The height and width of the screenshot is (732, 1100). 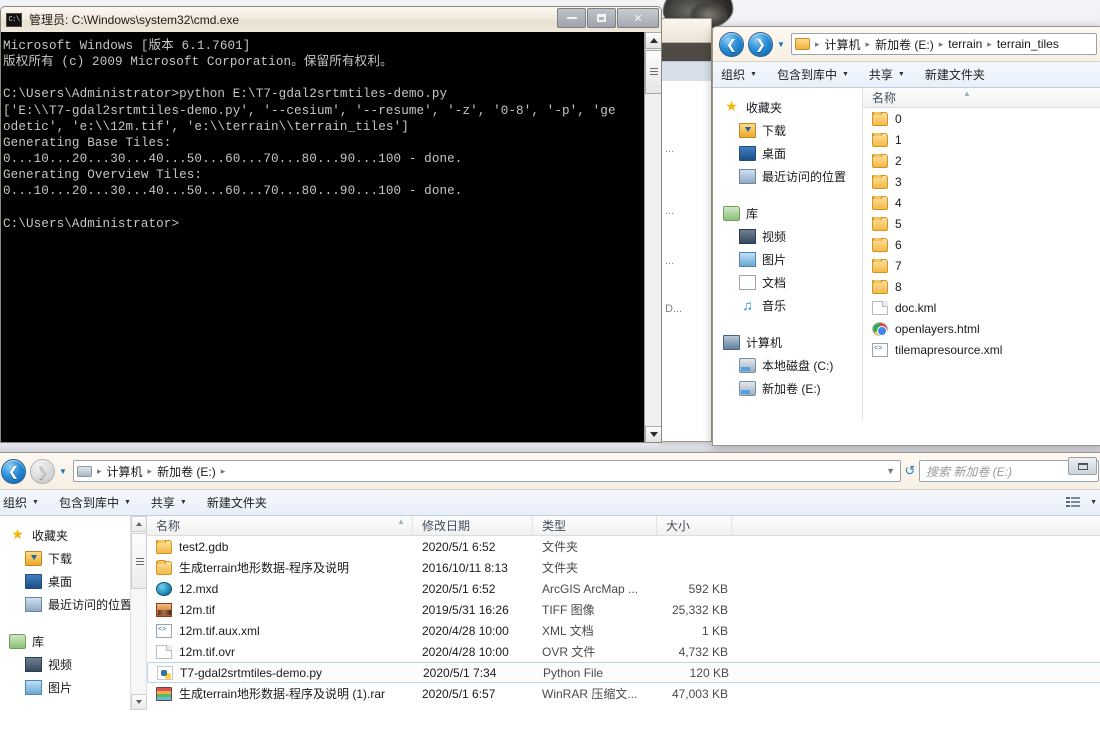 I want to click on cmd-titlebar: C:\ 管理员: C:\Windows\system32\cmd.exe ✕, so click(x=331, y=19).